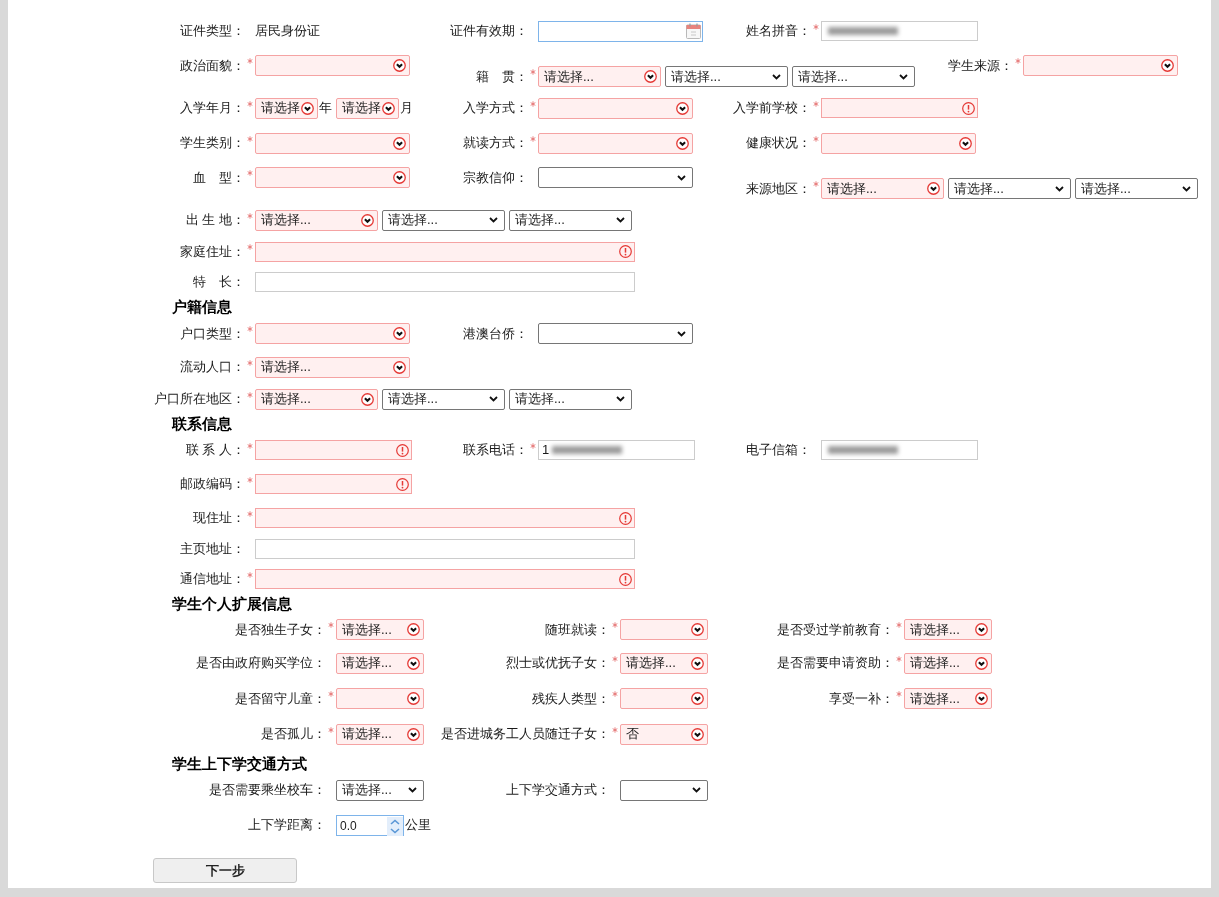 This screenshot has height=897, width=1219. I want to click on section-heading: 联系信息, so click(202, 423).